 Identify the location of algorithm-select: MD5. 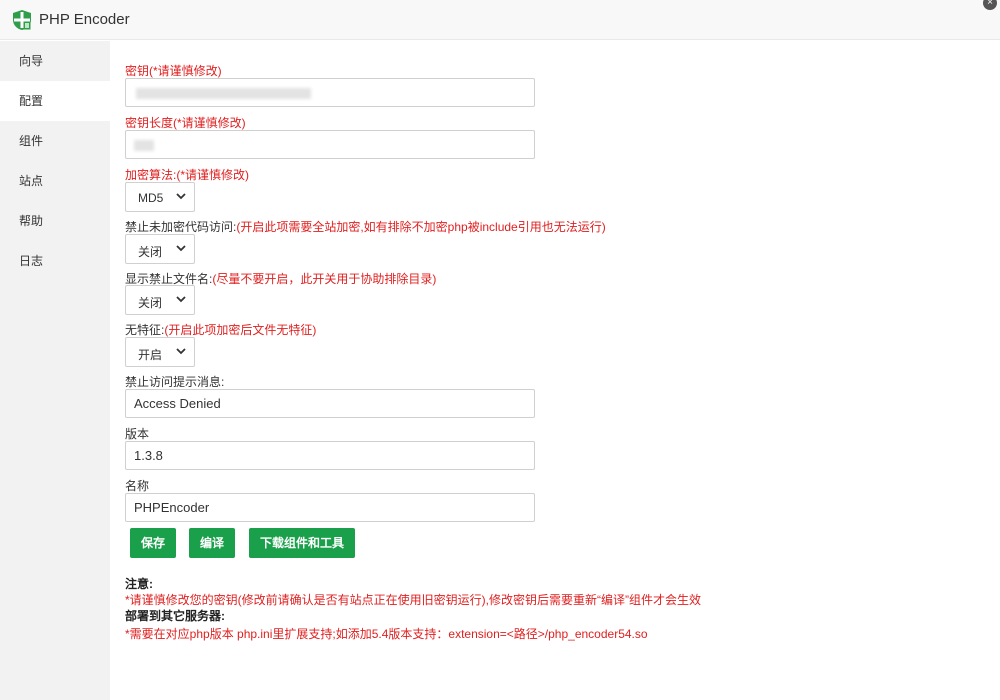
(160, 197).